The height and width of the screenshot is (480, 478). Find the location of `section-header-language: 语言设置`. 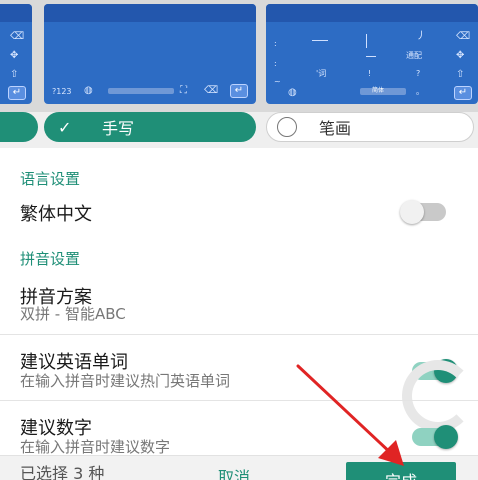

section-header-language: 语言设置 is located at coordinates (50, 179).